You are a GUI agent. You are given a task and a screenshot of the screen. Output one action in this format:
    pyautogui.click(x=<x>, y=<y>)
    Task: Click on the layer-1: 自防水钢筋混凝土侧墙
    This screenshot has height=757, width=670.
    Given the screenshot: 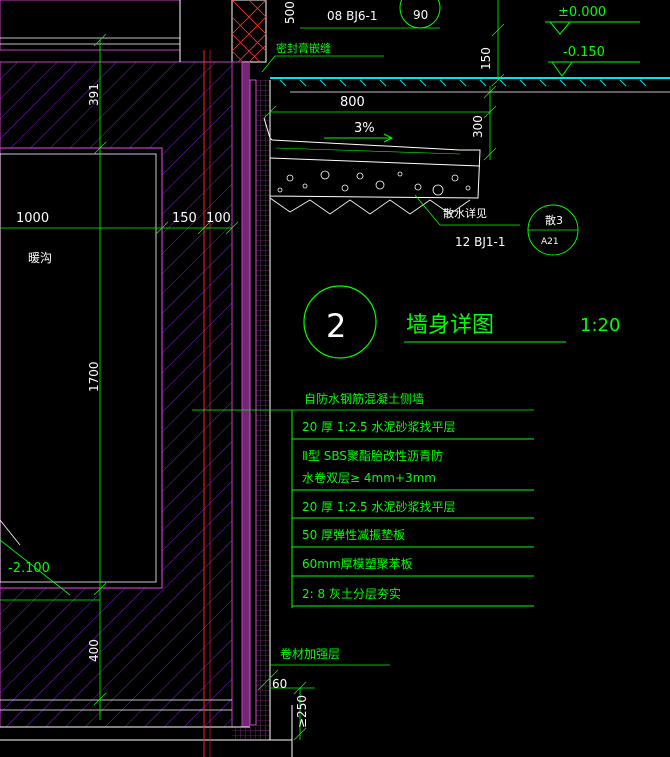 What is the action you would take?
    pyautogui.click(x=364, y=398)
    